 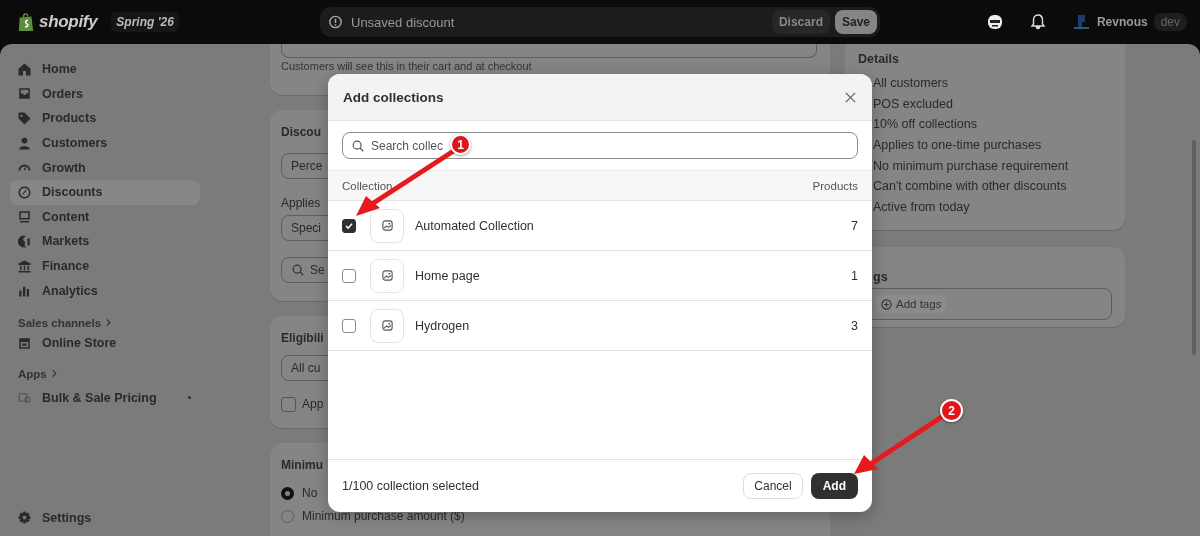 What do you see at coordinates (921, 207) in the screenshot?
I see `detail-item: Active from today` at bounding box center [921, 207].